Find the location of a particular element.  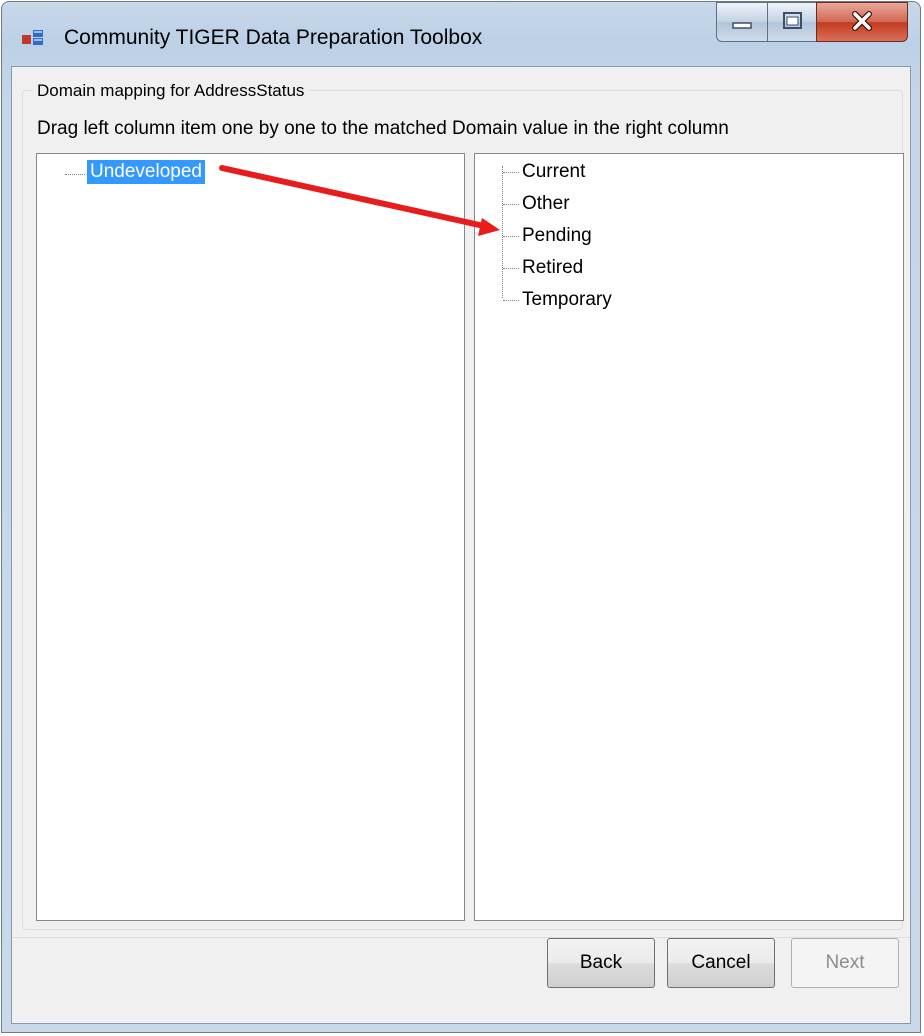

cancel-button: Cancel is located at coordinates (721, 963).